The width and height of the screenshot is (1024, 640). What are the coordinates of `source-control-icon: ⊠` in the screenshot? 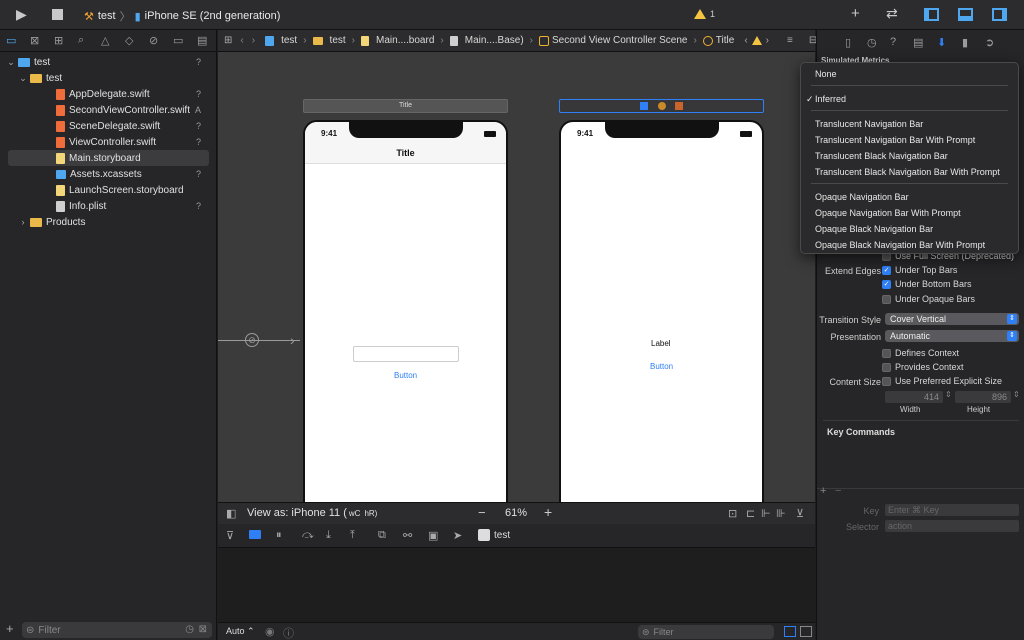 It's located at (34, 40).